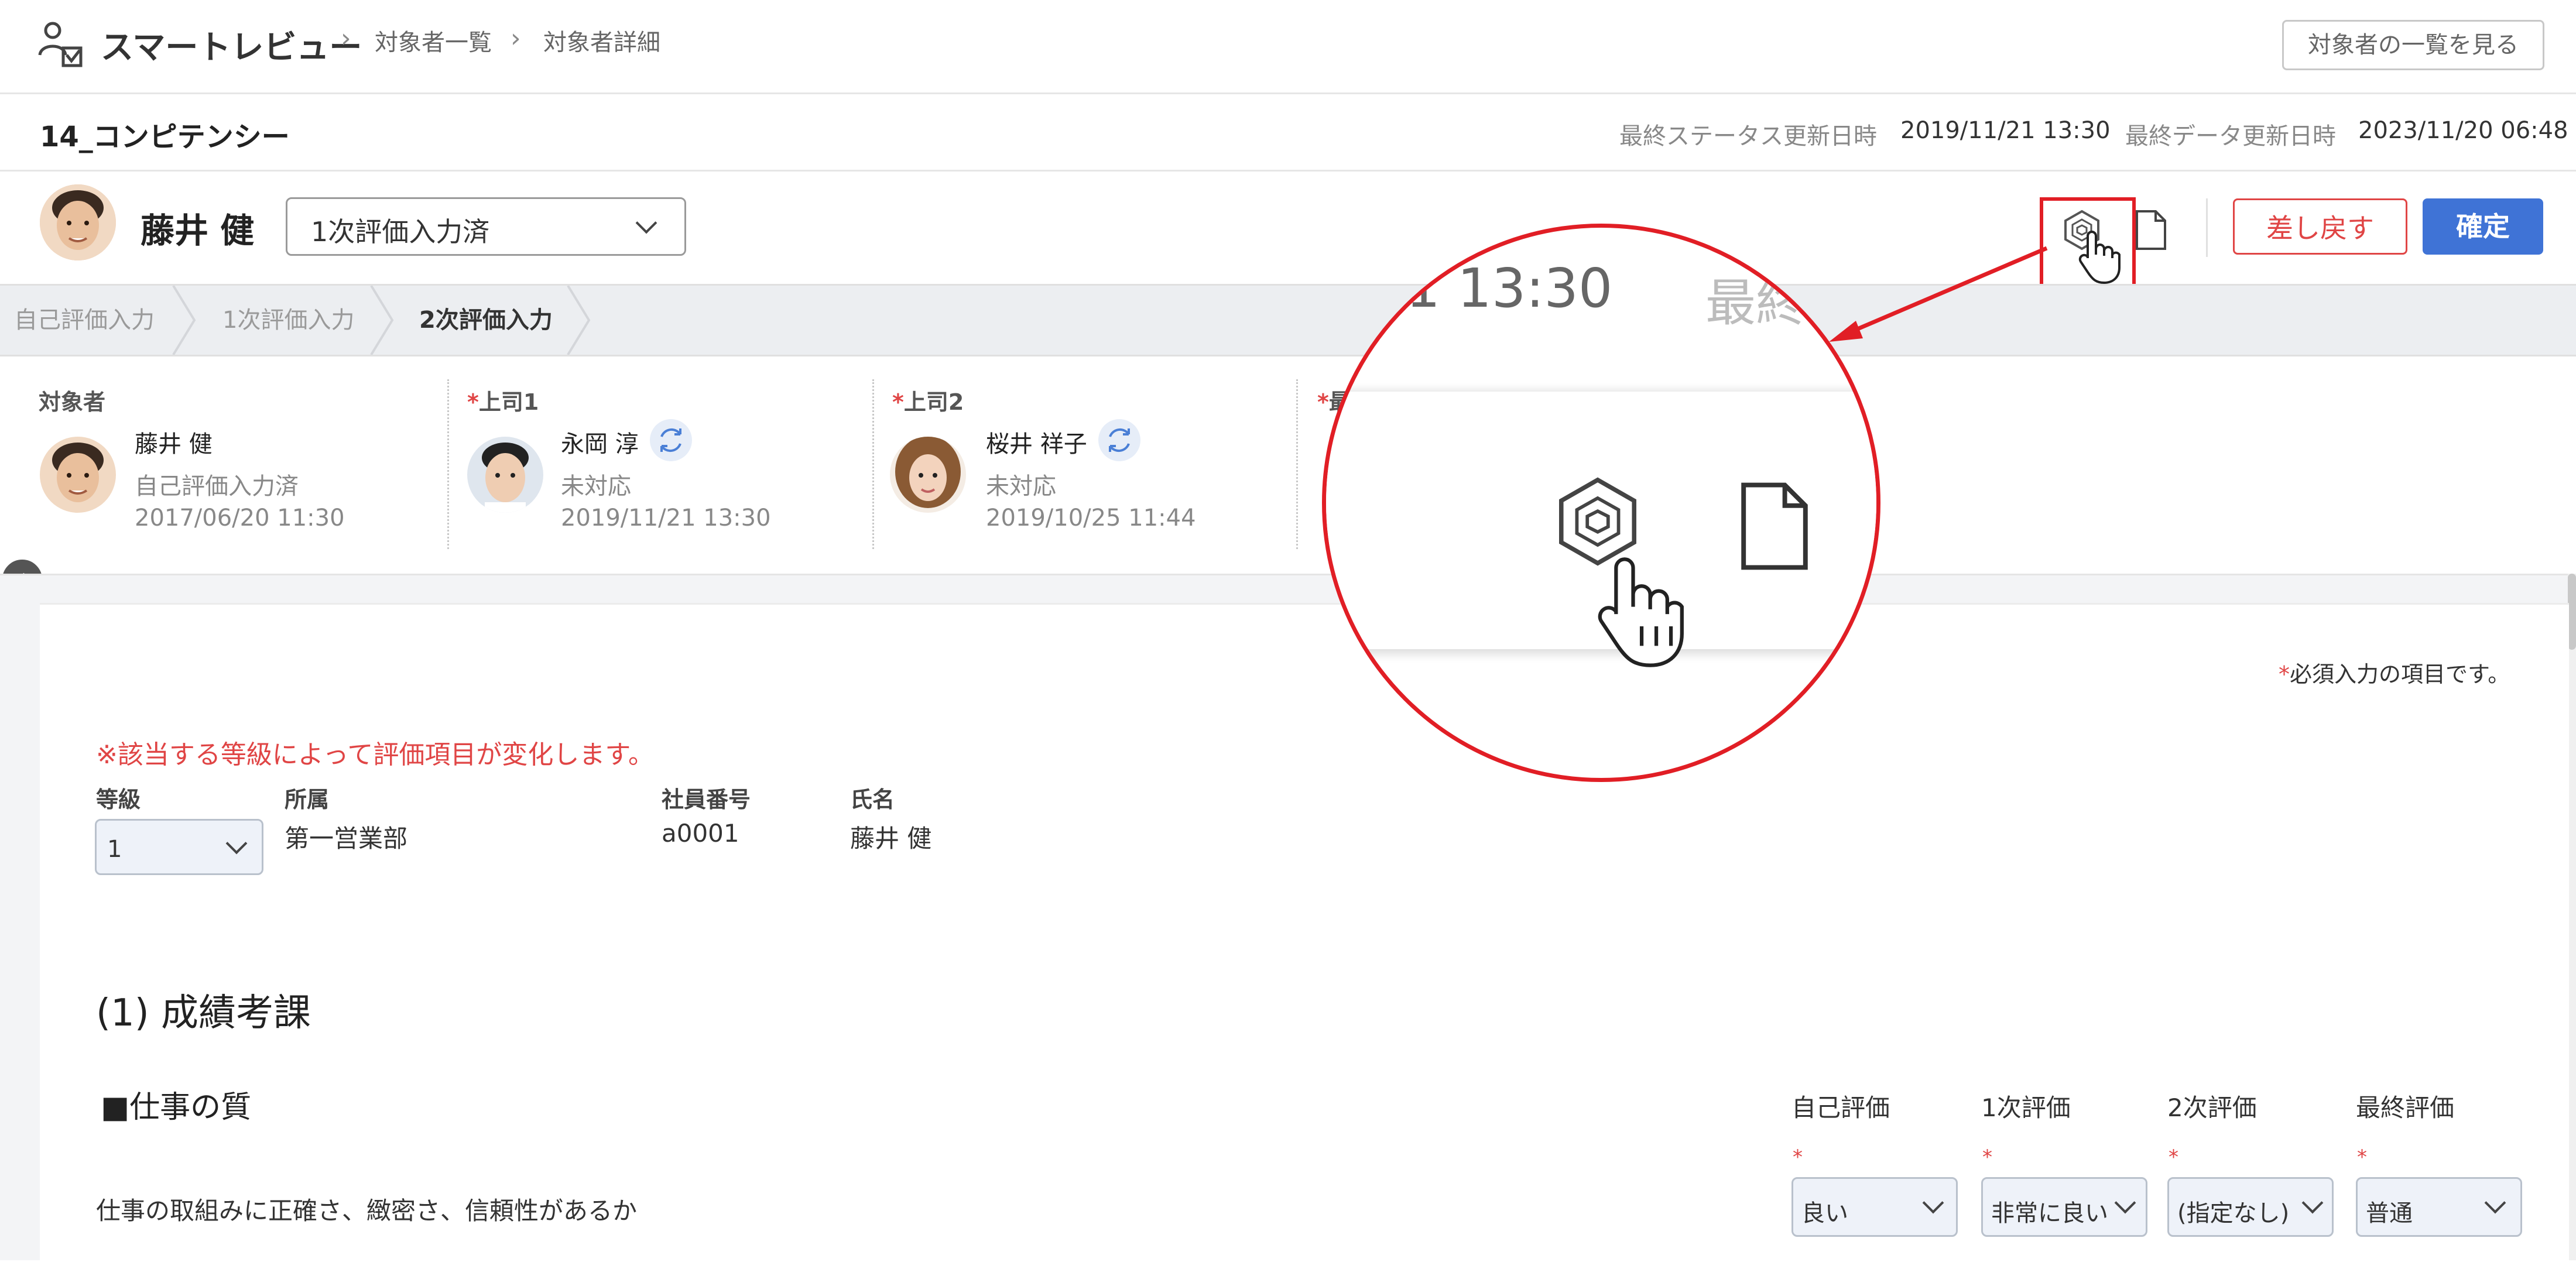 The image size is (2576, 1262). Describe the element at coordinates (231, 44) in the screenshot. I see `app-name: スマートレビュー` at that location.